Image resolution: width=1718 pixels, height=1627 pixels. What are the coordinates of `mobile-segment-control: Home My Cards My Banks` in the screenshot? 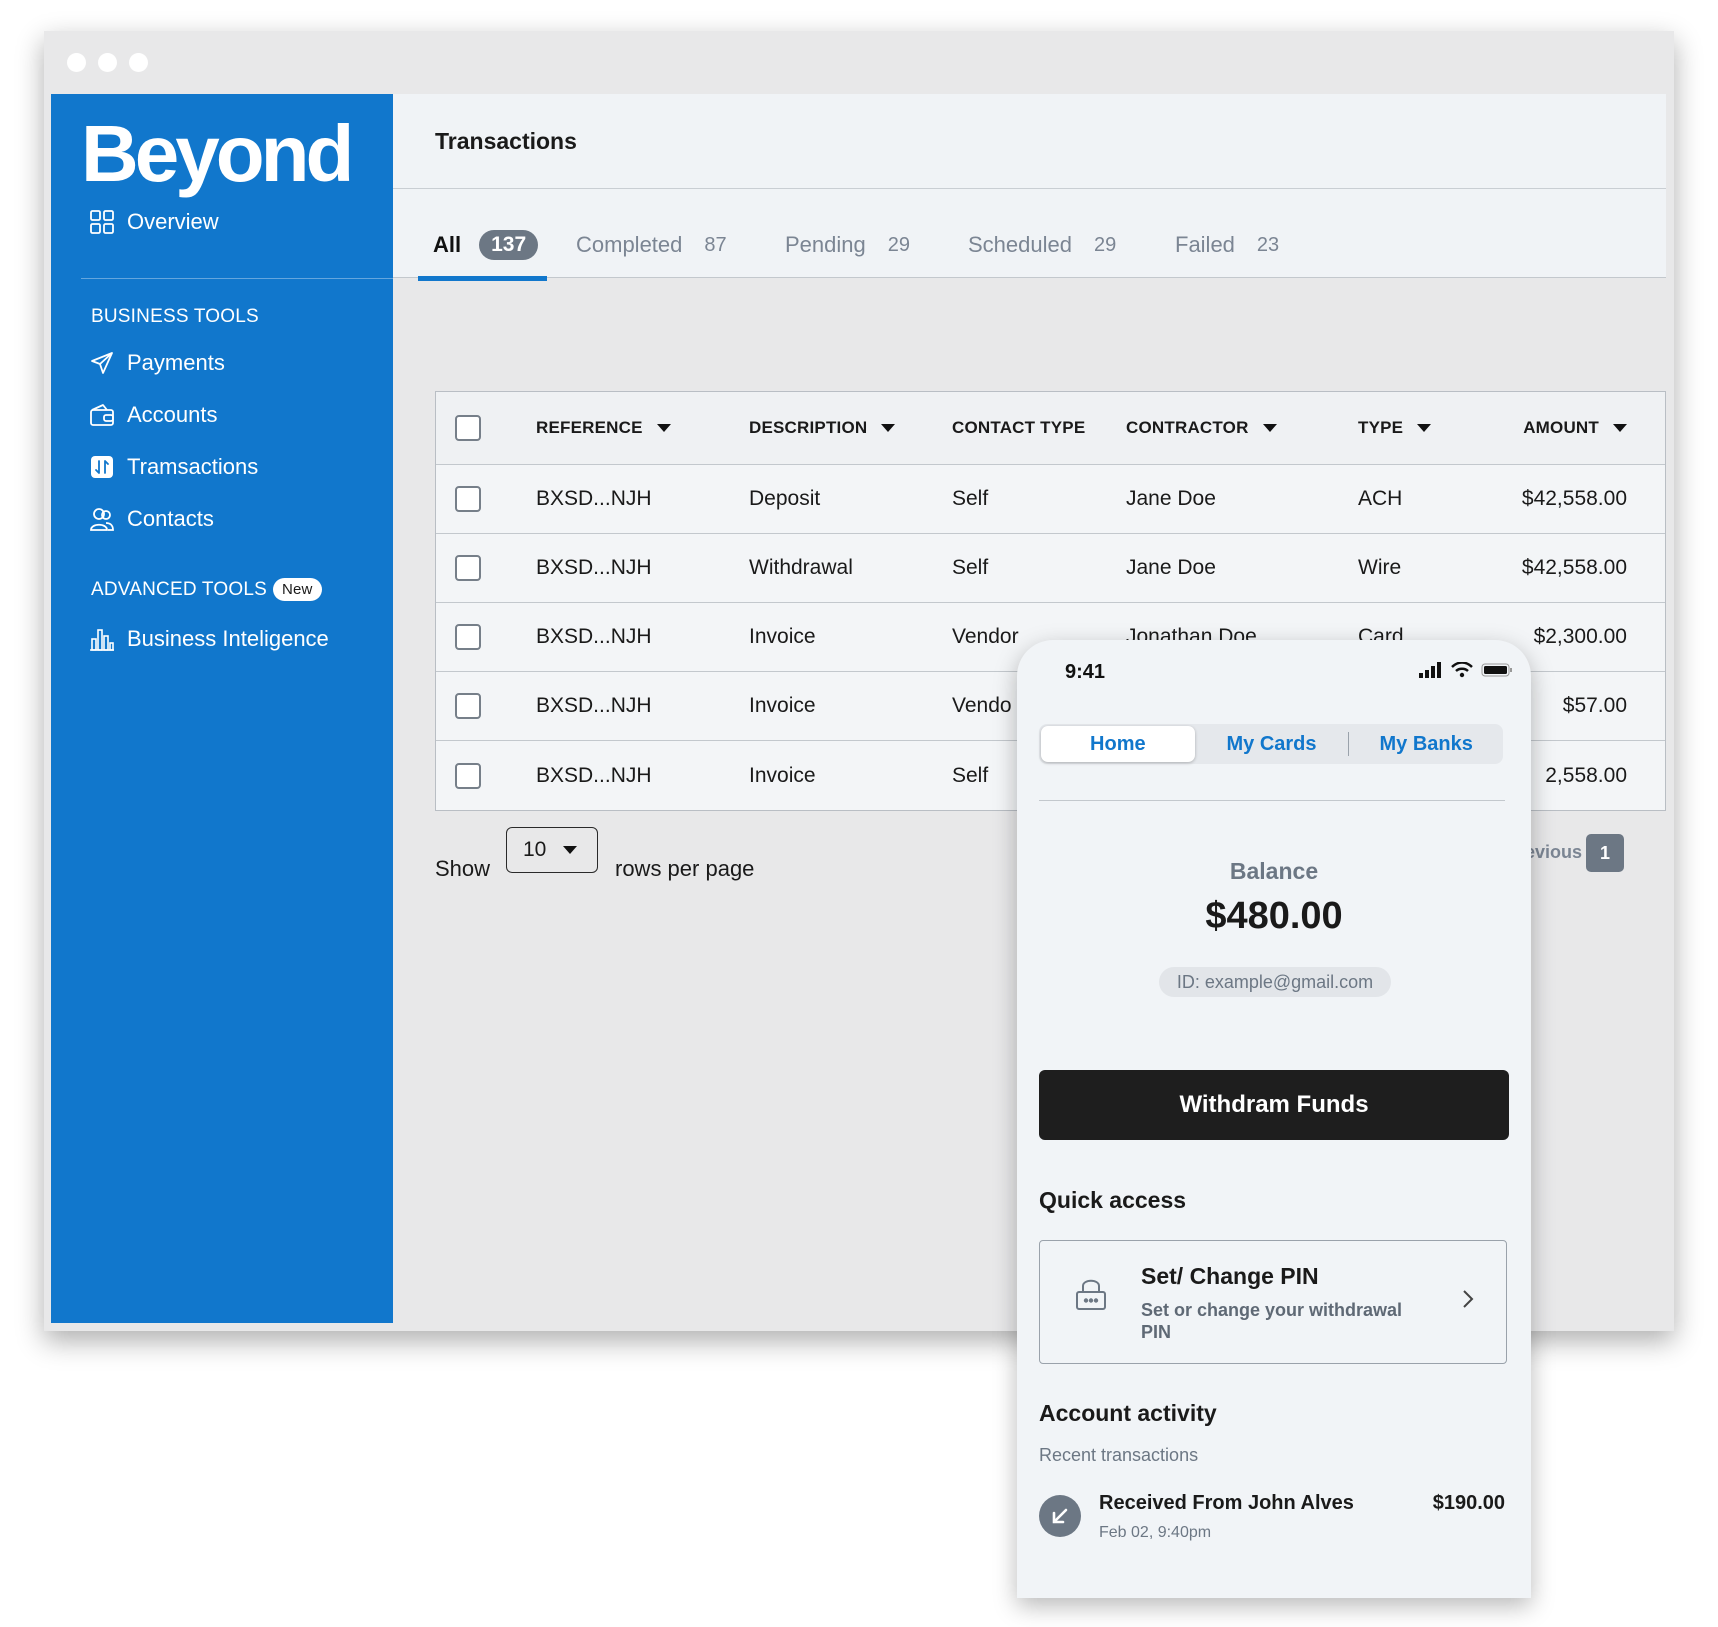 It's located at (1271, 744).